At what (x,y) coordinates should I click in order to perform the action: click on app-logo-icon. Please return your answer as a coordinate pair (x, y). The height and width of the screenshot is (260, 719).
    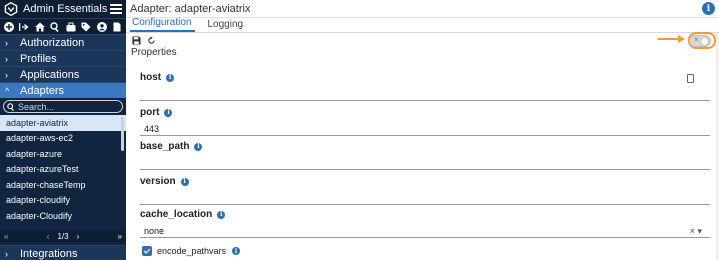
    Looking at the image, I should click on (11, 9).